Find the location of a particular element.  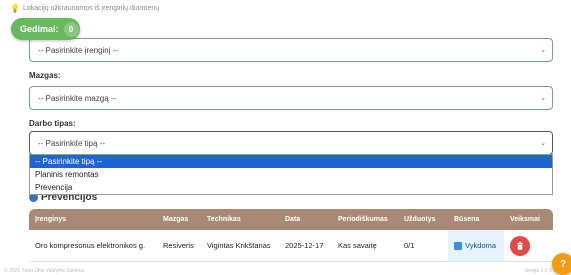

work-type-select-value: -- Pasirinkite tipą -- is located at coordinates (72, 143).